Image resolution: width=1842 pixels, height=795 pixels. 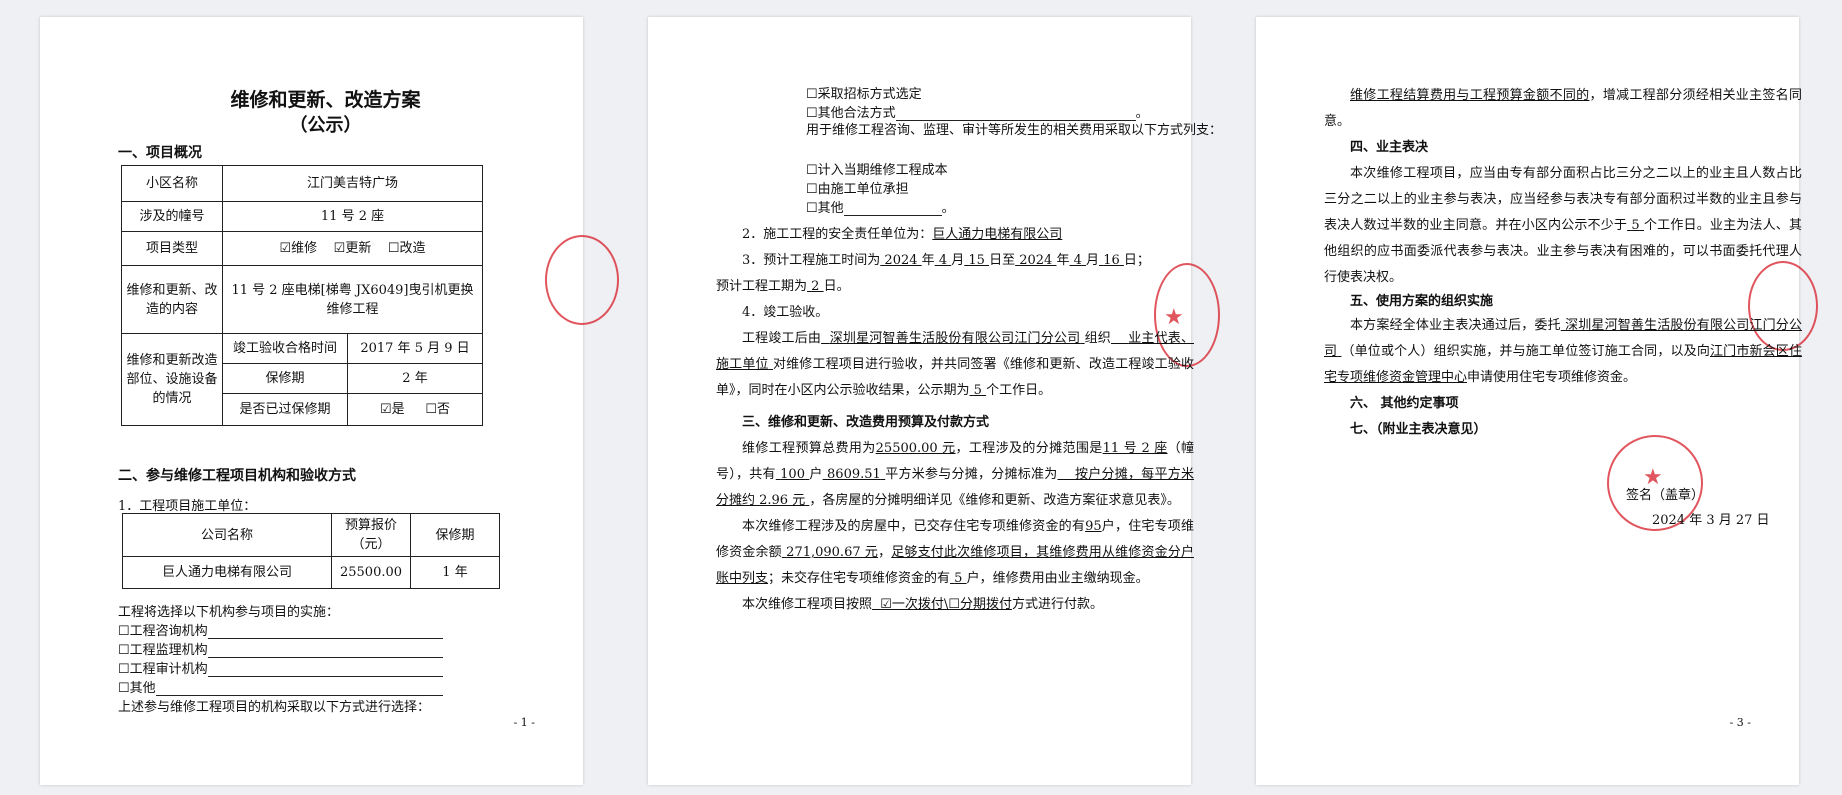 What do you see at coordinates (227, 572) in the screenshot?
I see `contractor-name: 巨人通力电梯有限公司` at bounding box center [227, 572].